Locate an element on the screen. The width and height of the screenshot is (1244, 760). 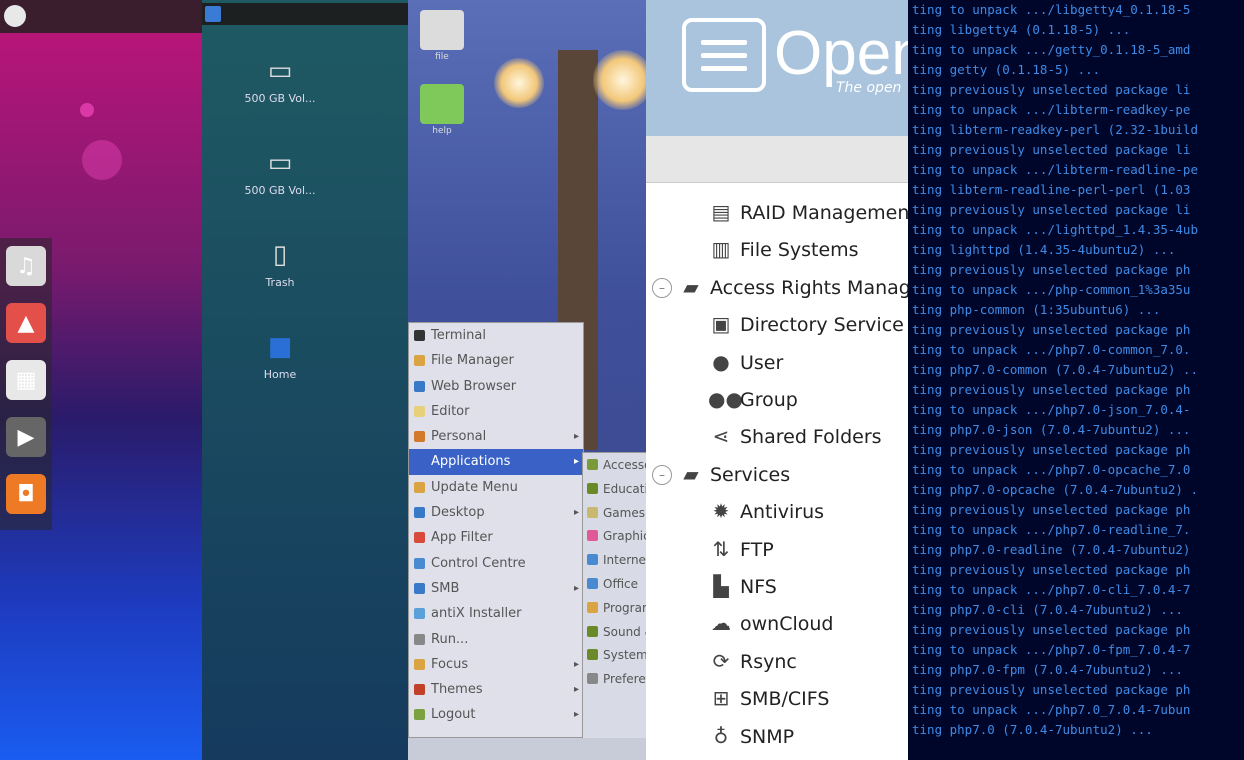
menu-item: Control Centre is located at coordinates (496, 563).